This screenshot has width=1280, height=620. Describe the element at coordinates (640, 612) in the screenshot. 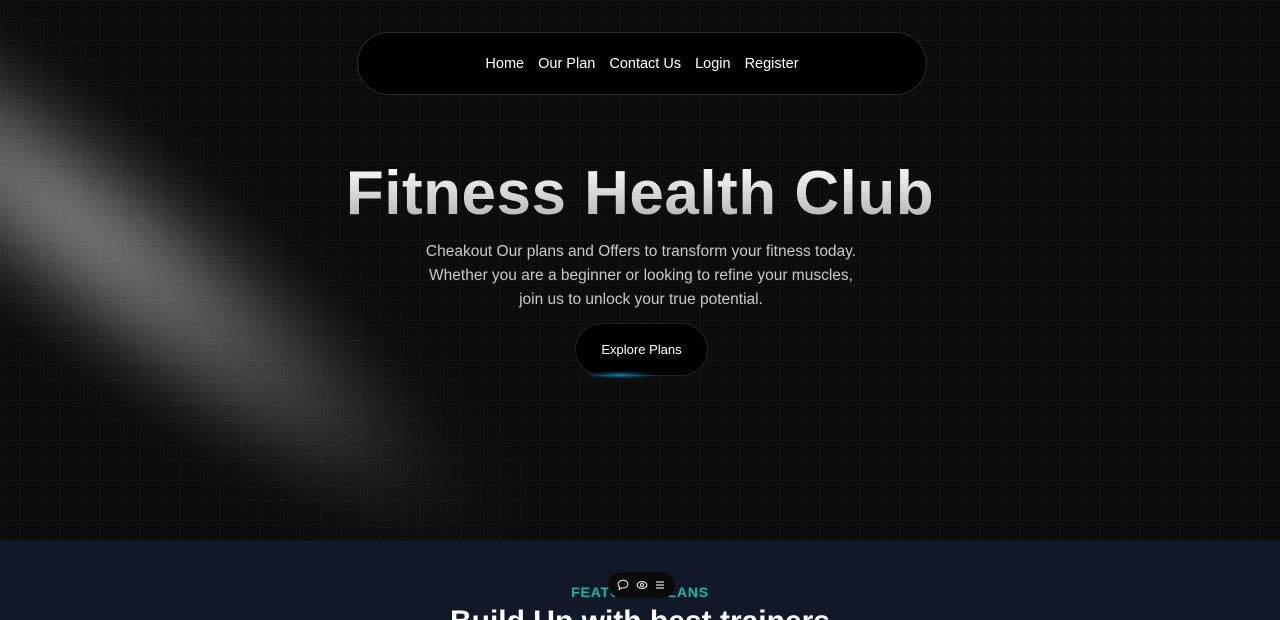

I see `featured-heading: Build Up with best trainers` at that location.